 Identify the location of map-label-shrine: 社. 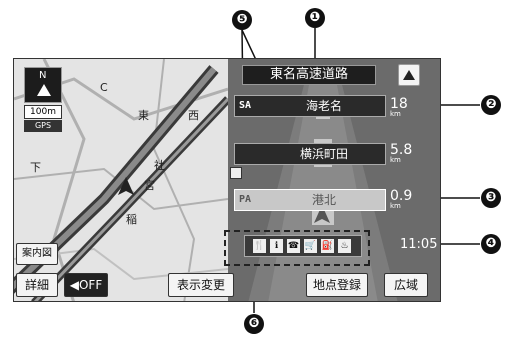
(159, 165).